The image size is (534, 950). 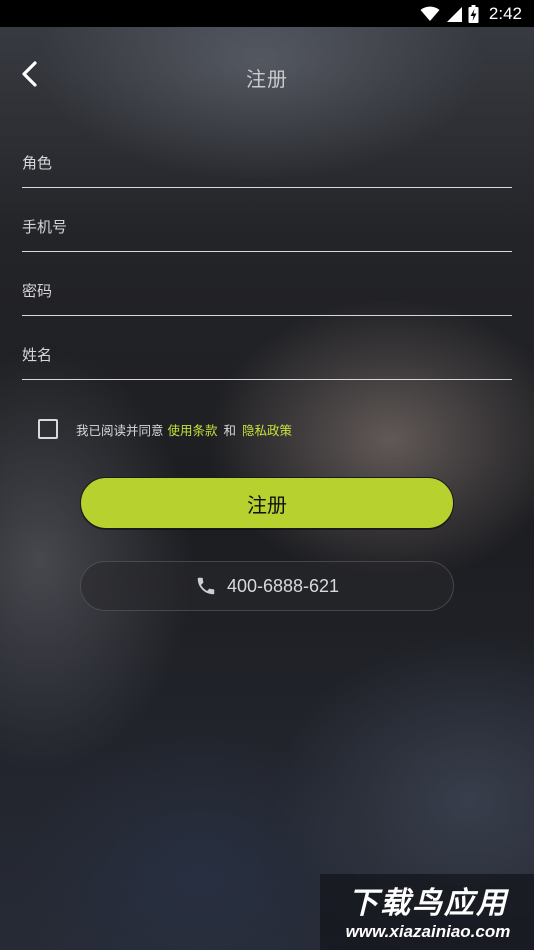 What do you see at coordinates (267, 13) in the screenshot?
I see `status-bar: 2:42` at bounding box center [267, 13].